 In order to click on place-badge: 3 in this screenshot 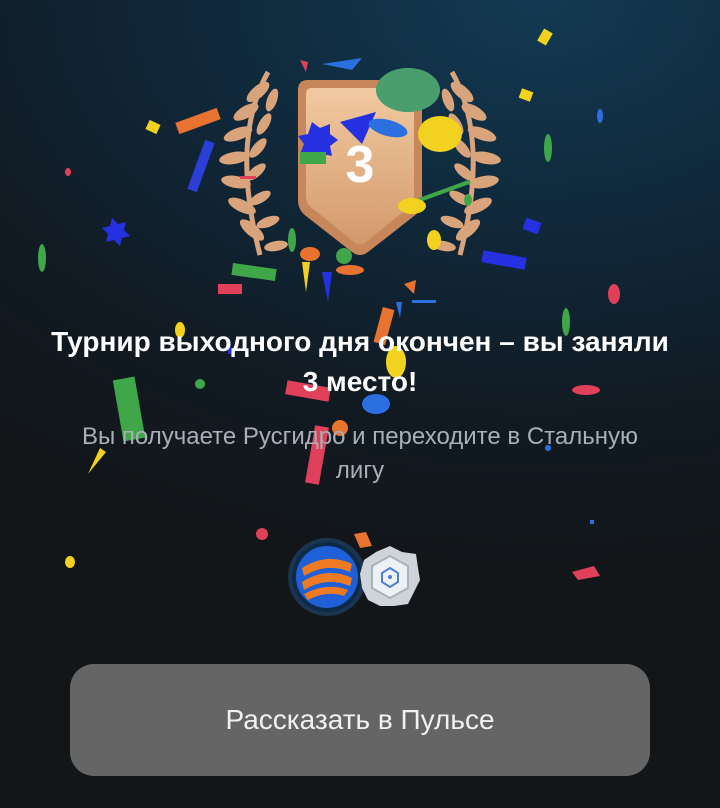, I will do `click(360, 170)`.